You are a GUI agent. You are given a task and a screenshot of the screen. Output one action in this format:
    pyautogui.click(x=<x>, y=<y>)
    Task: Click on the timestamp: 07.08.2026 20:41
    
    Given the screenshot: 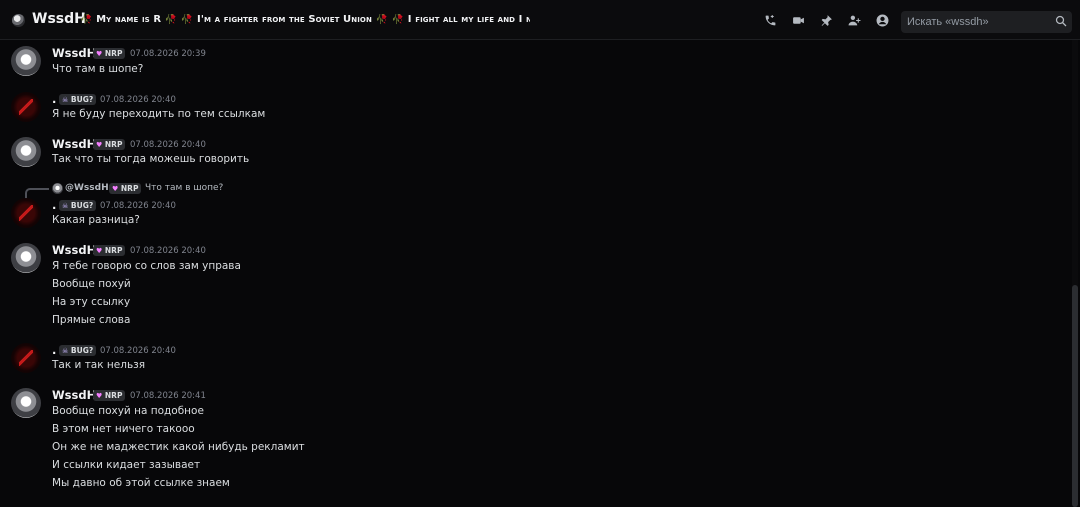 What is the action you would take?
    pyautogui.click(x=168, y=396)
    